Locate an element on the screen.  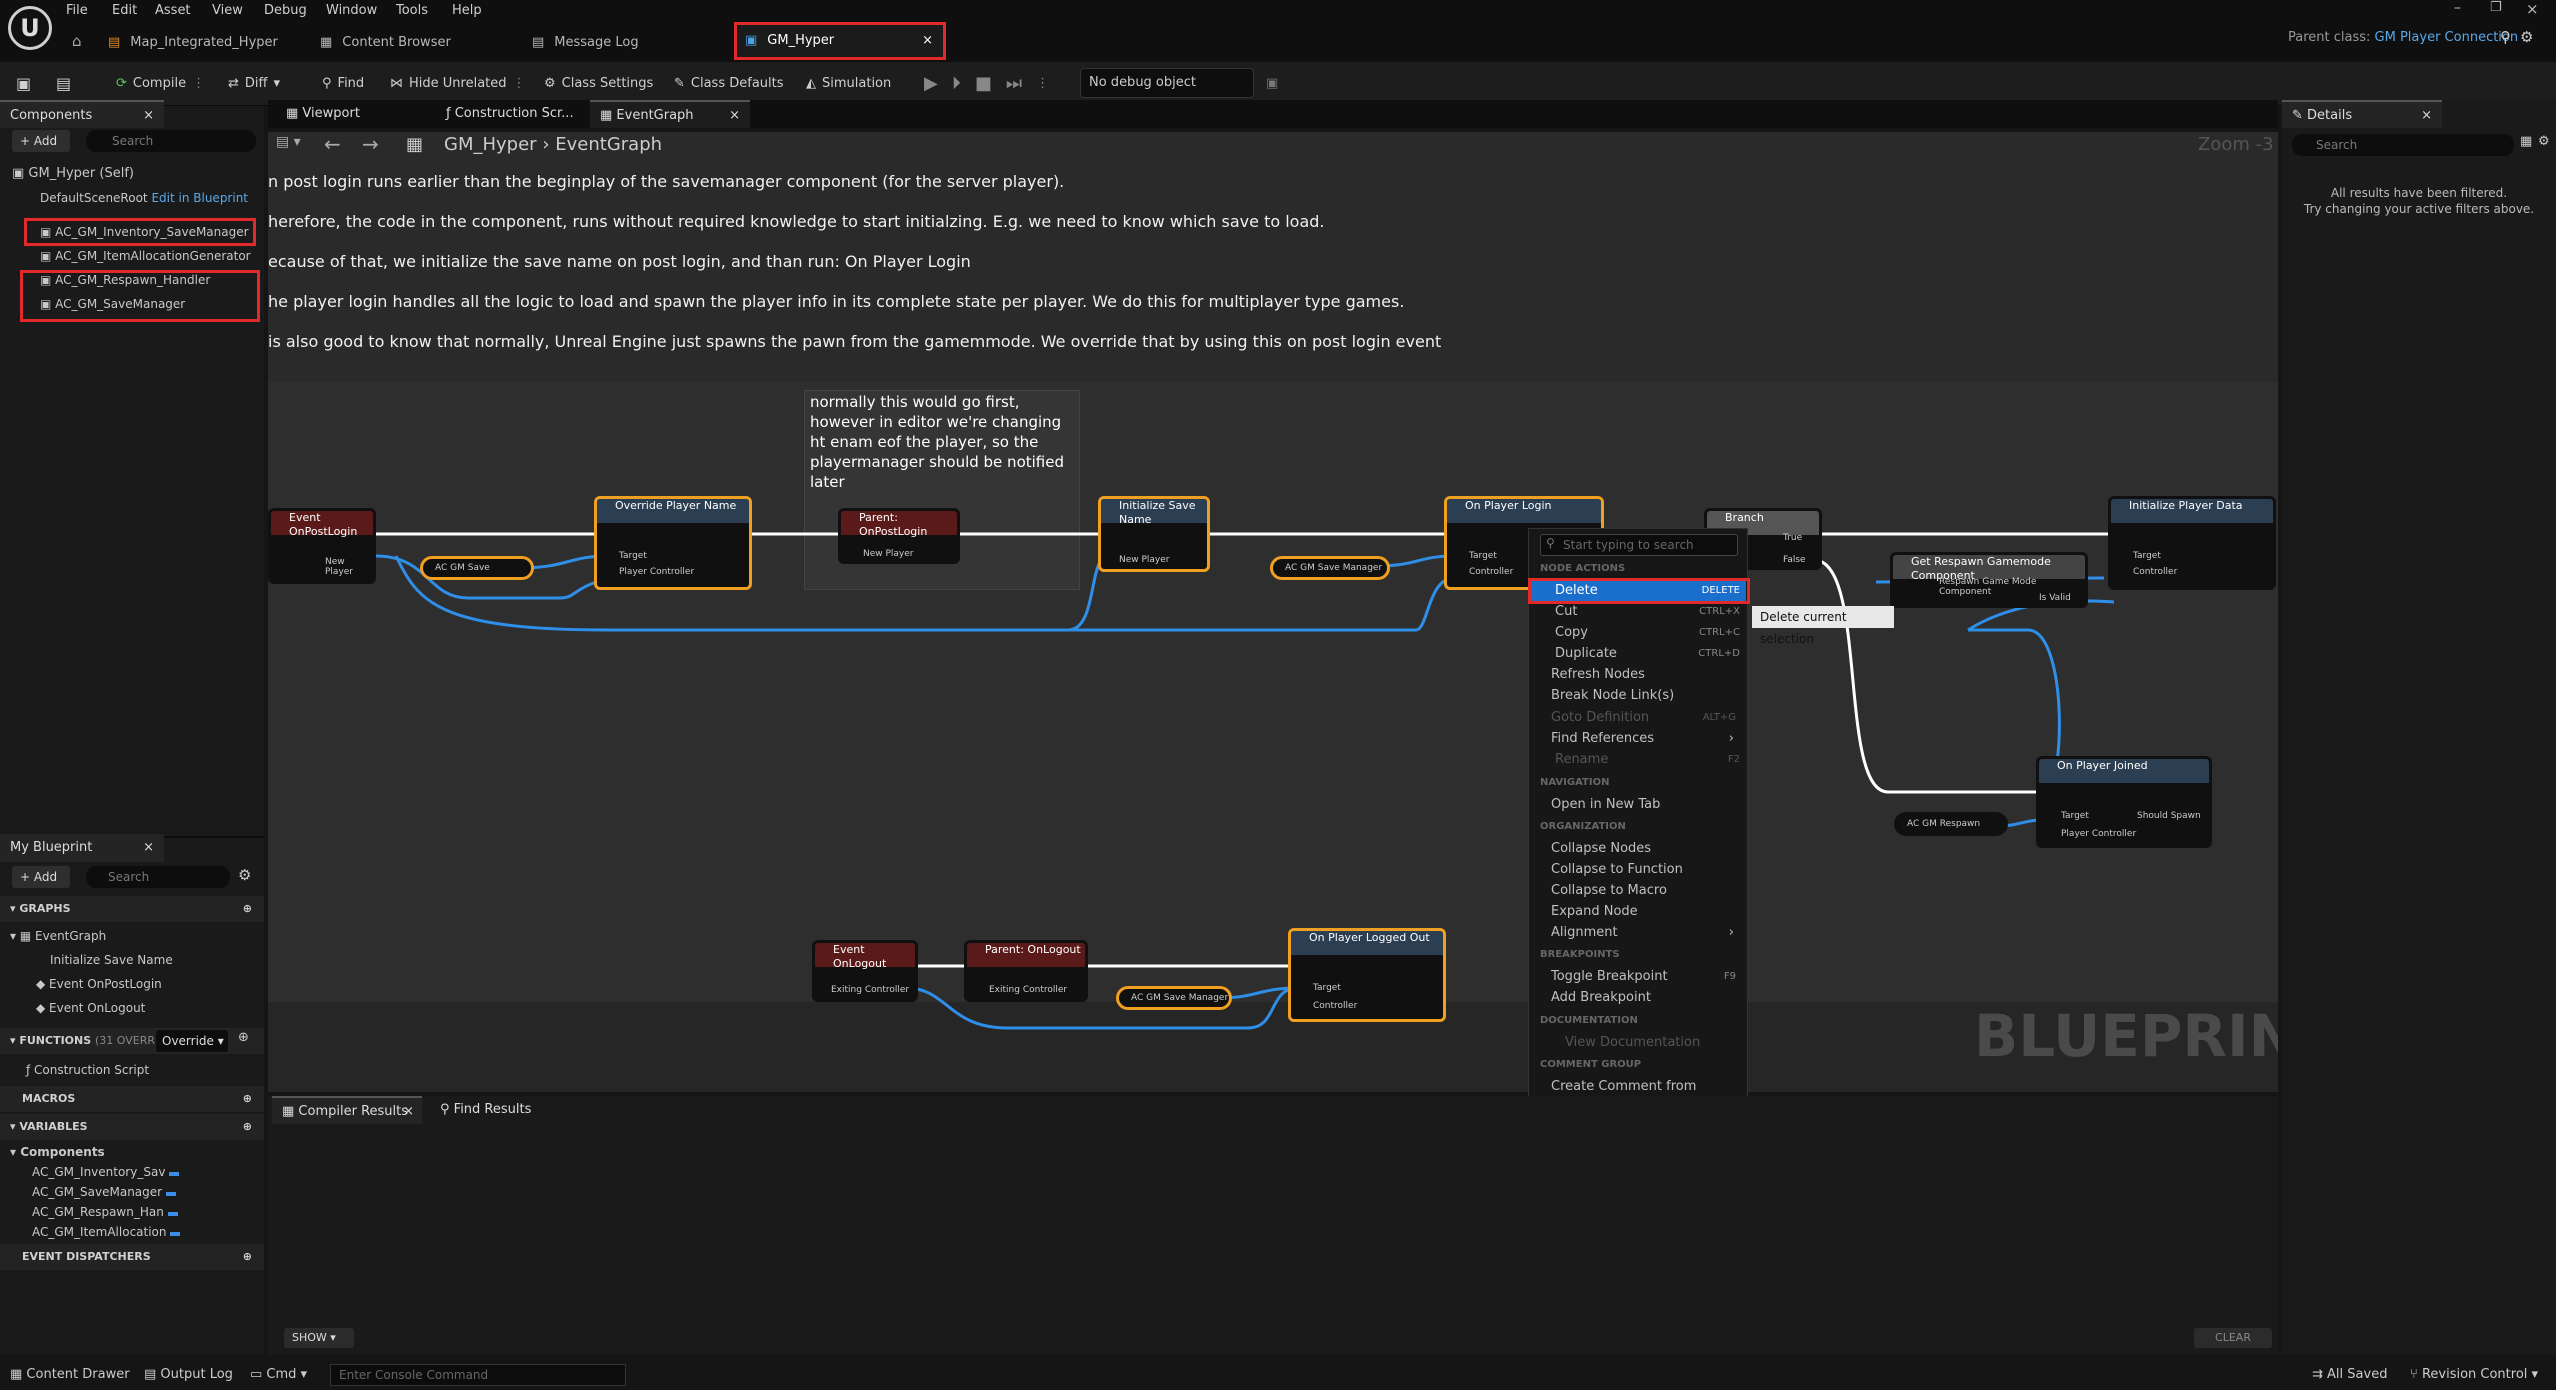
details-tab: ✎ Details × is located at coordinates (2362, 114).